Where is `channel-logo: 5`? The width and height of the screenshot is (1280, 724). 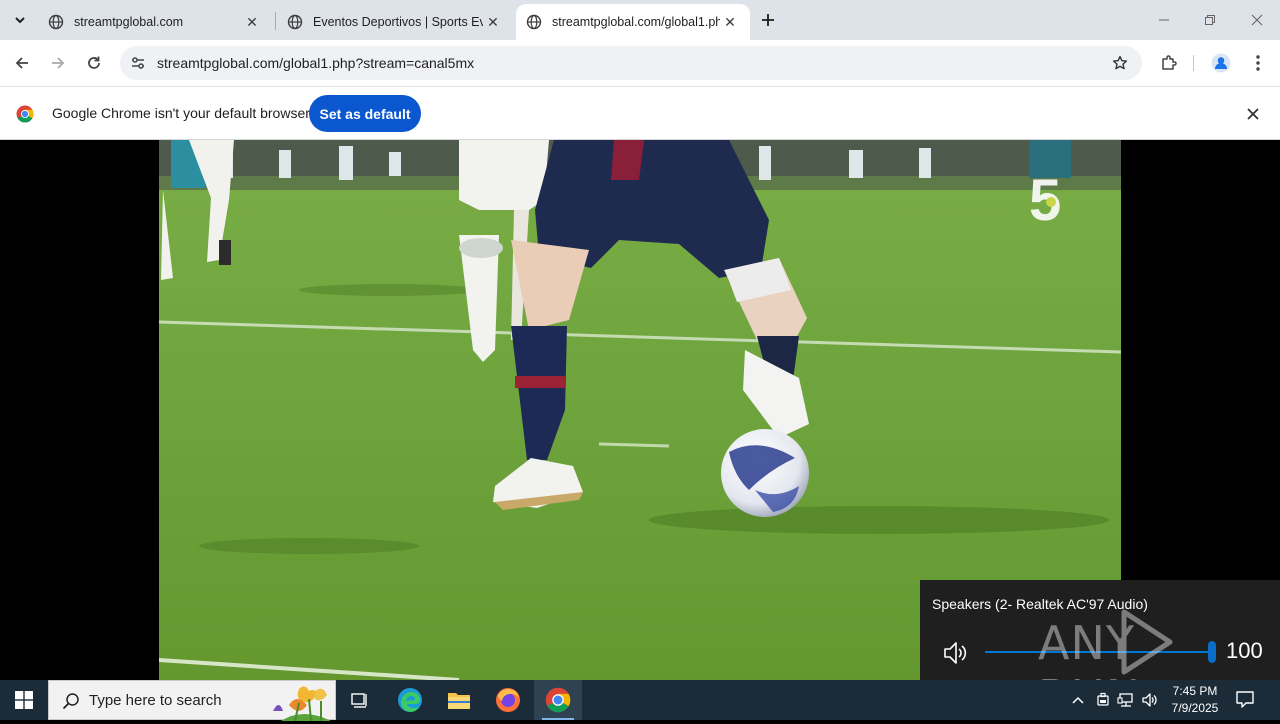 channel-logo: 5 is located at coordinates (1045, 200).